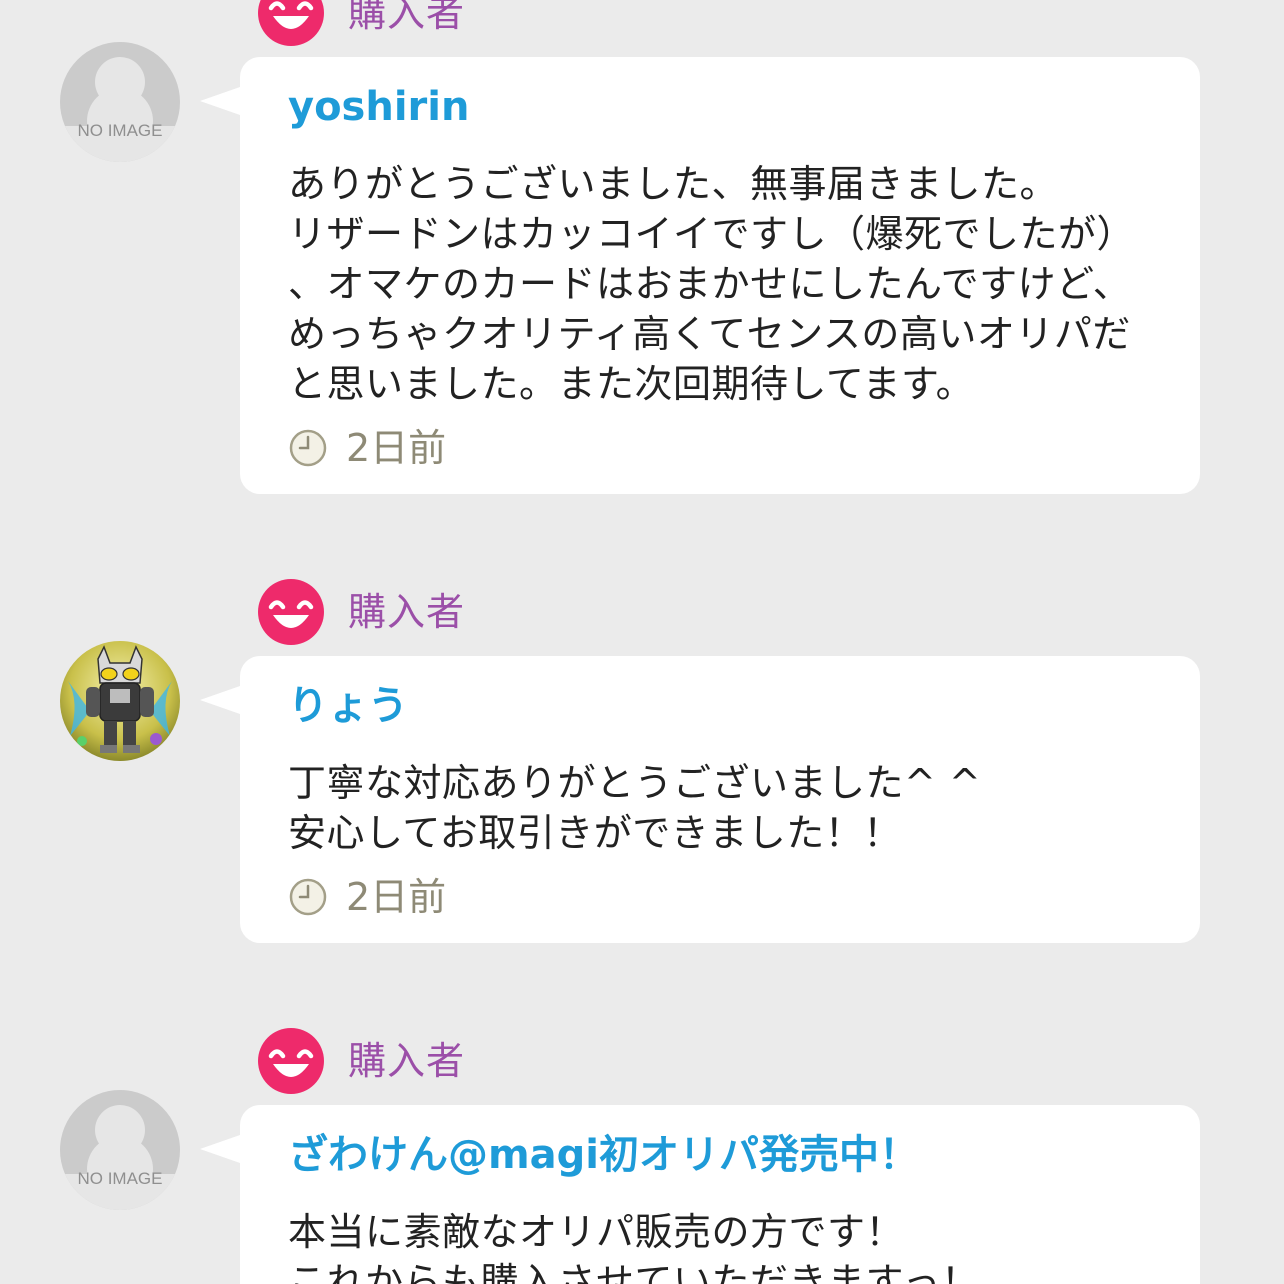 Image resolution: width=1284 pixels, height=1284 pixels. I want to click on username-link: ざわけん@magi初オリパ発売中！, so click(720, 1155).